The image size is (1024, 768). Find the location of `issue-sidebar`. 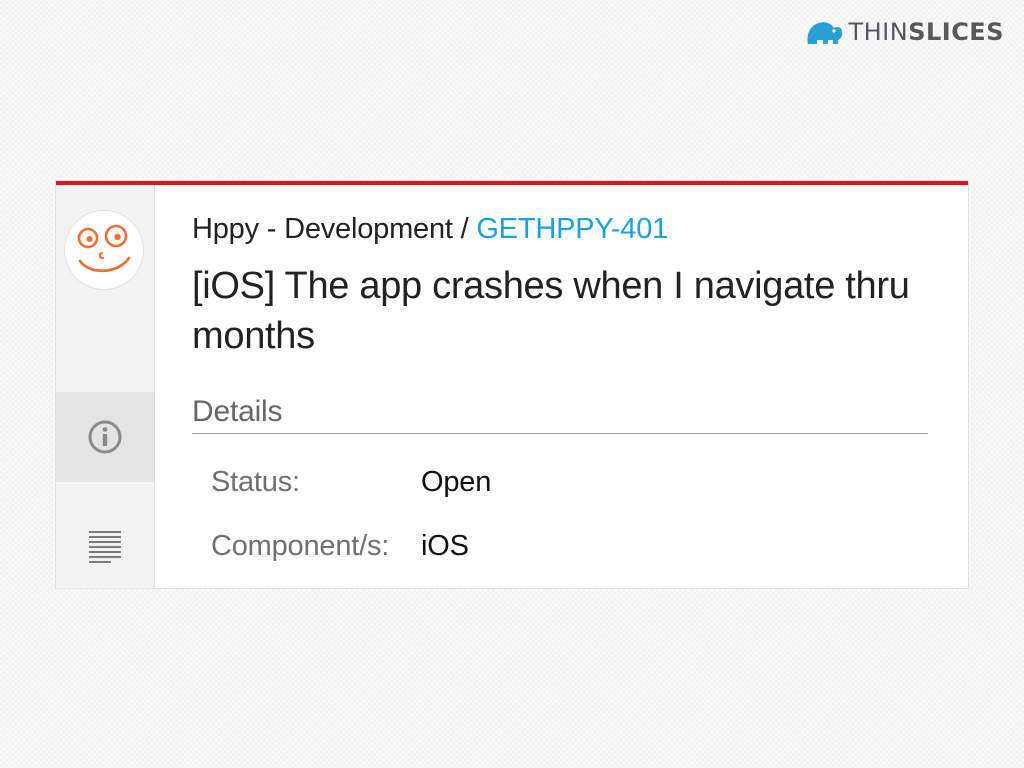

issue-sidebar is located at coordinates (105, 386).